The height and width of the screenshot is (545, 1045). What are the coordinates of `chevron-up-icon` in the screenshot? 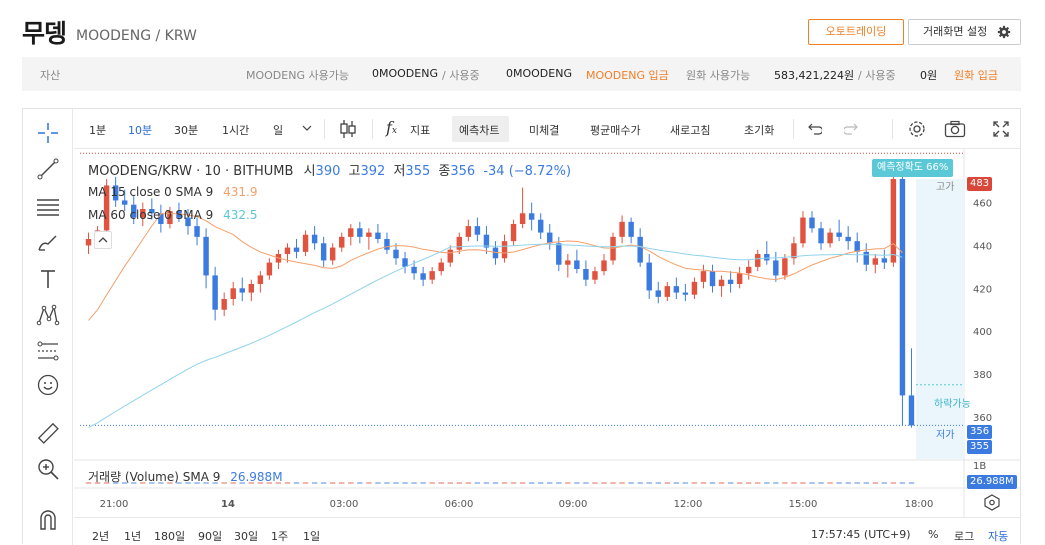 It's located at (103, 240).